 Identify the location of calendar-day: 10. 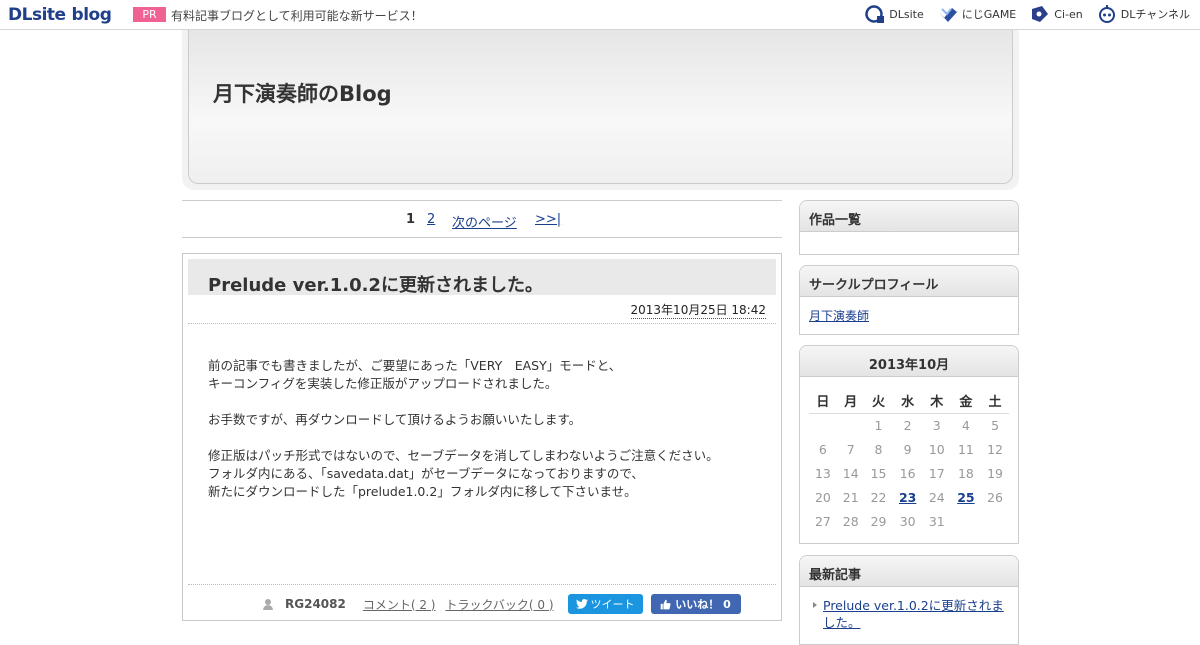
(936, 449).